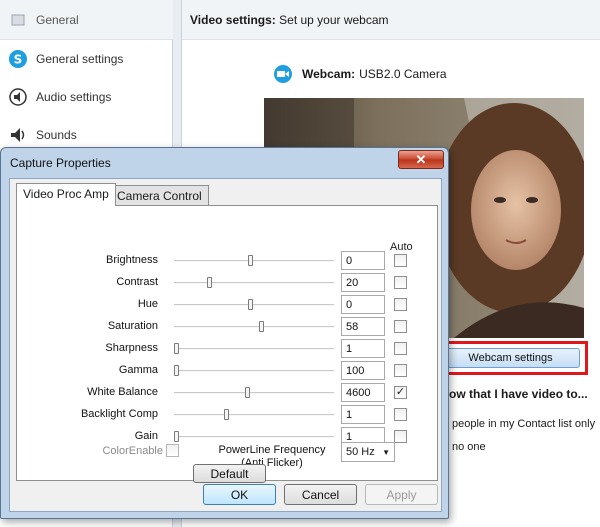 The width and height of the screenshot is (600, 527). What do you see at coordinates (176, 370) in the screenshot?
I see `gamma-slider-thumb` at bounding box center [176, 370].